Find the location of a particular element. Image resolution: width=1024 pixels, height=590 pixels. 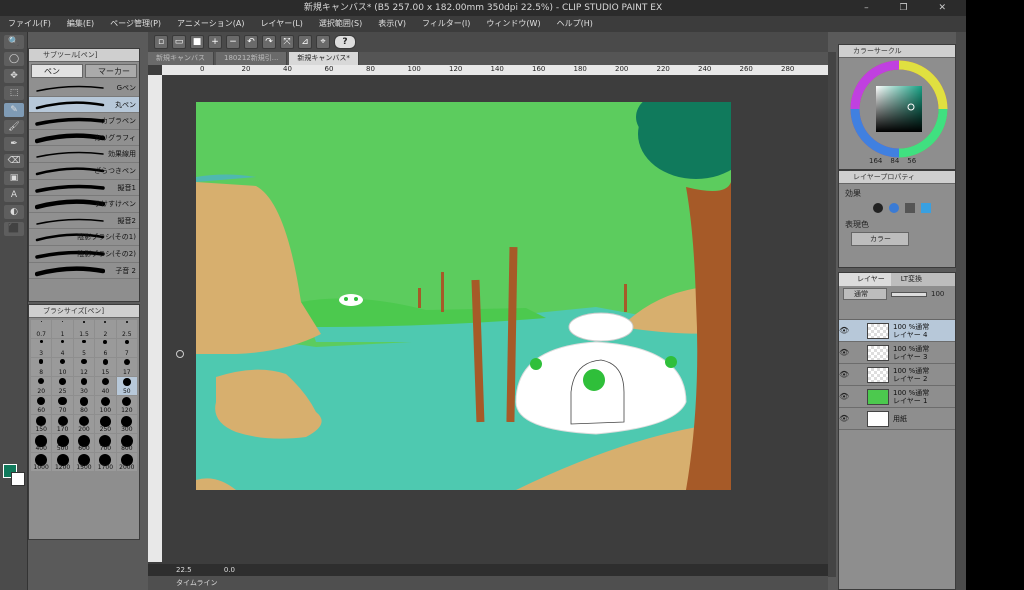

brush-item: 擬音1 is located at coordinates (84, 188).